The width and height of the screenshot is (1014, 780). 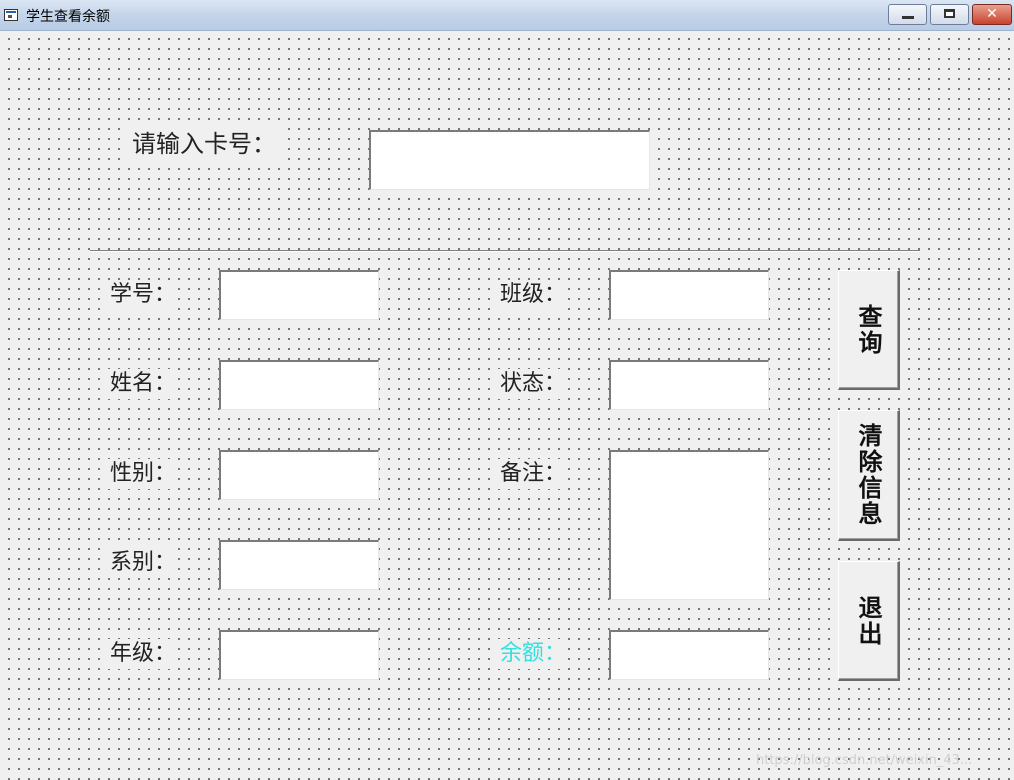 What do you see at coordinates (299, 655) in the screenshot?
I see `grade-field` at bounding box center [299, 655].